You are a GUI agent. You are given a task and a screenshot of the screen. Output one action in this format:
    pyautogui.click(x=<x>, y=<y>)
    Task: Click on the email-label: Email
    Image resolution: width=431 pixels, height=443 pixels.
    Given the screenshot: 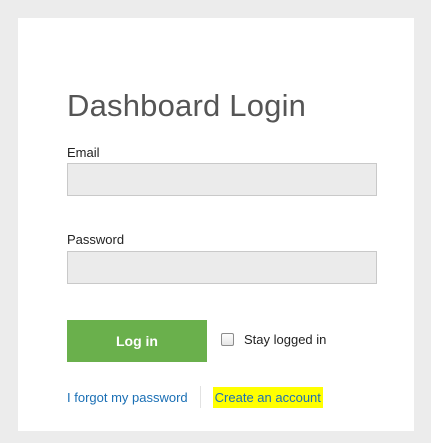 What is the action you would take?
    pyautogui.click(x=83, y=152)
    